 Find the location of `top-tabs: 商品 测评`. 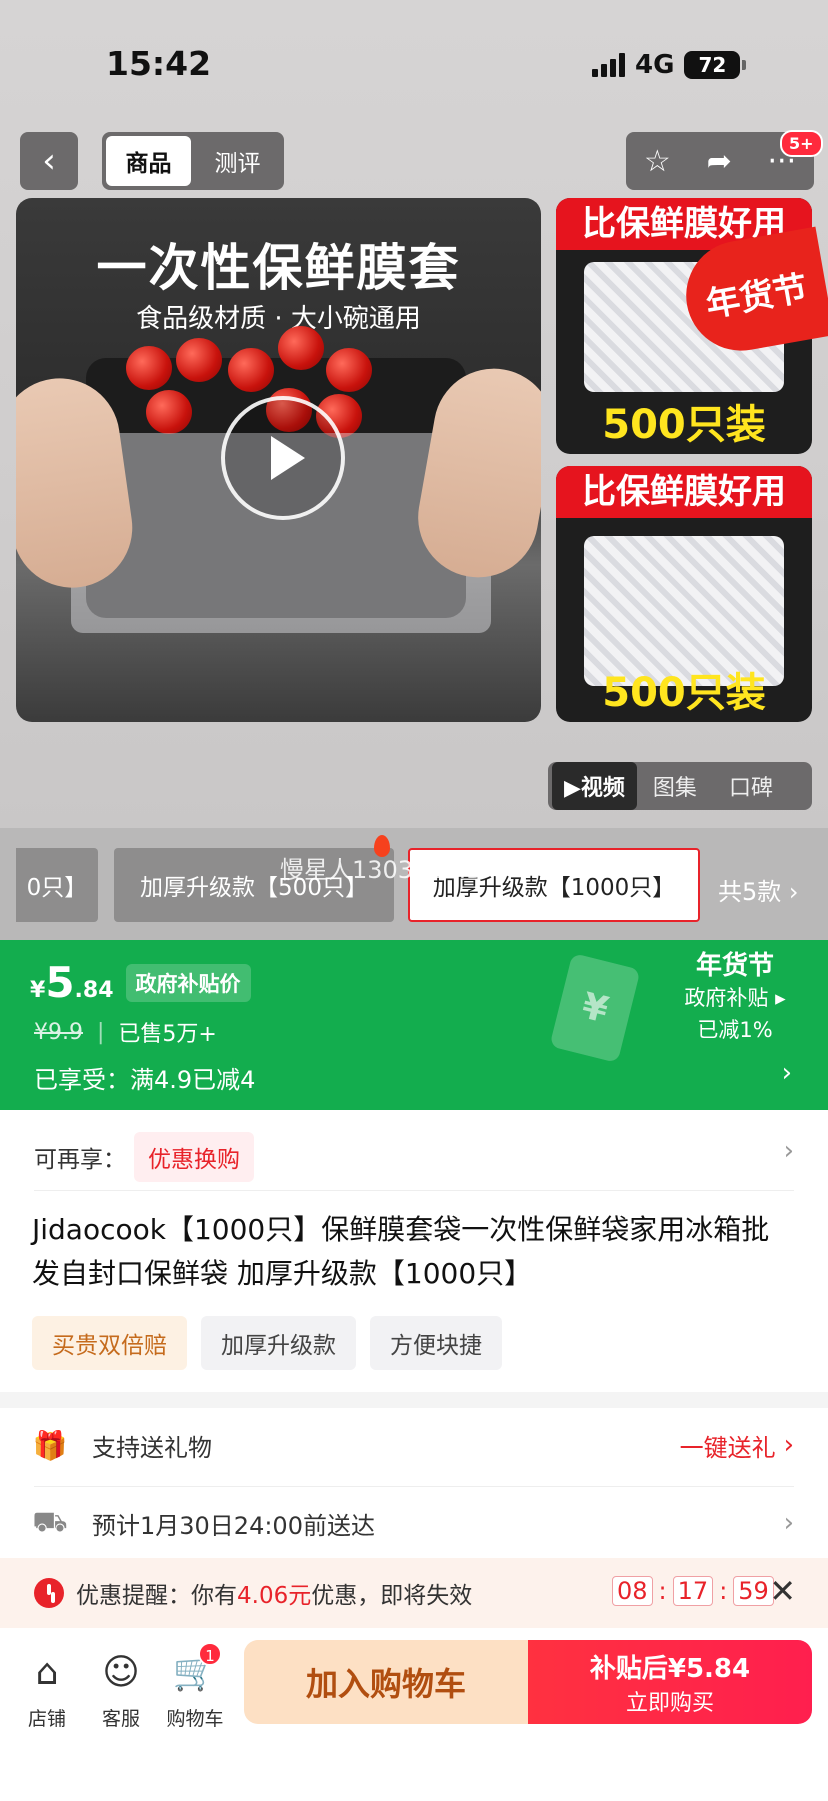

top-tabs: 商品 测评 is located at coordinates (193, 161).